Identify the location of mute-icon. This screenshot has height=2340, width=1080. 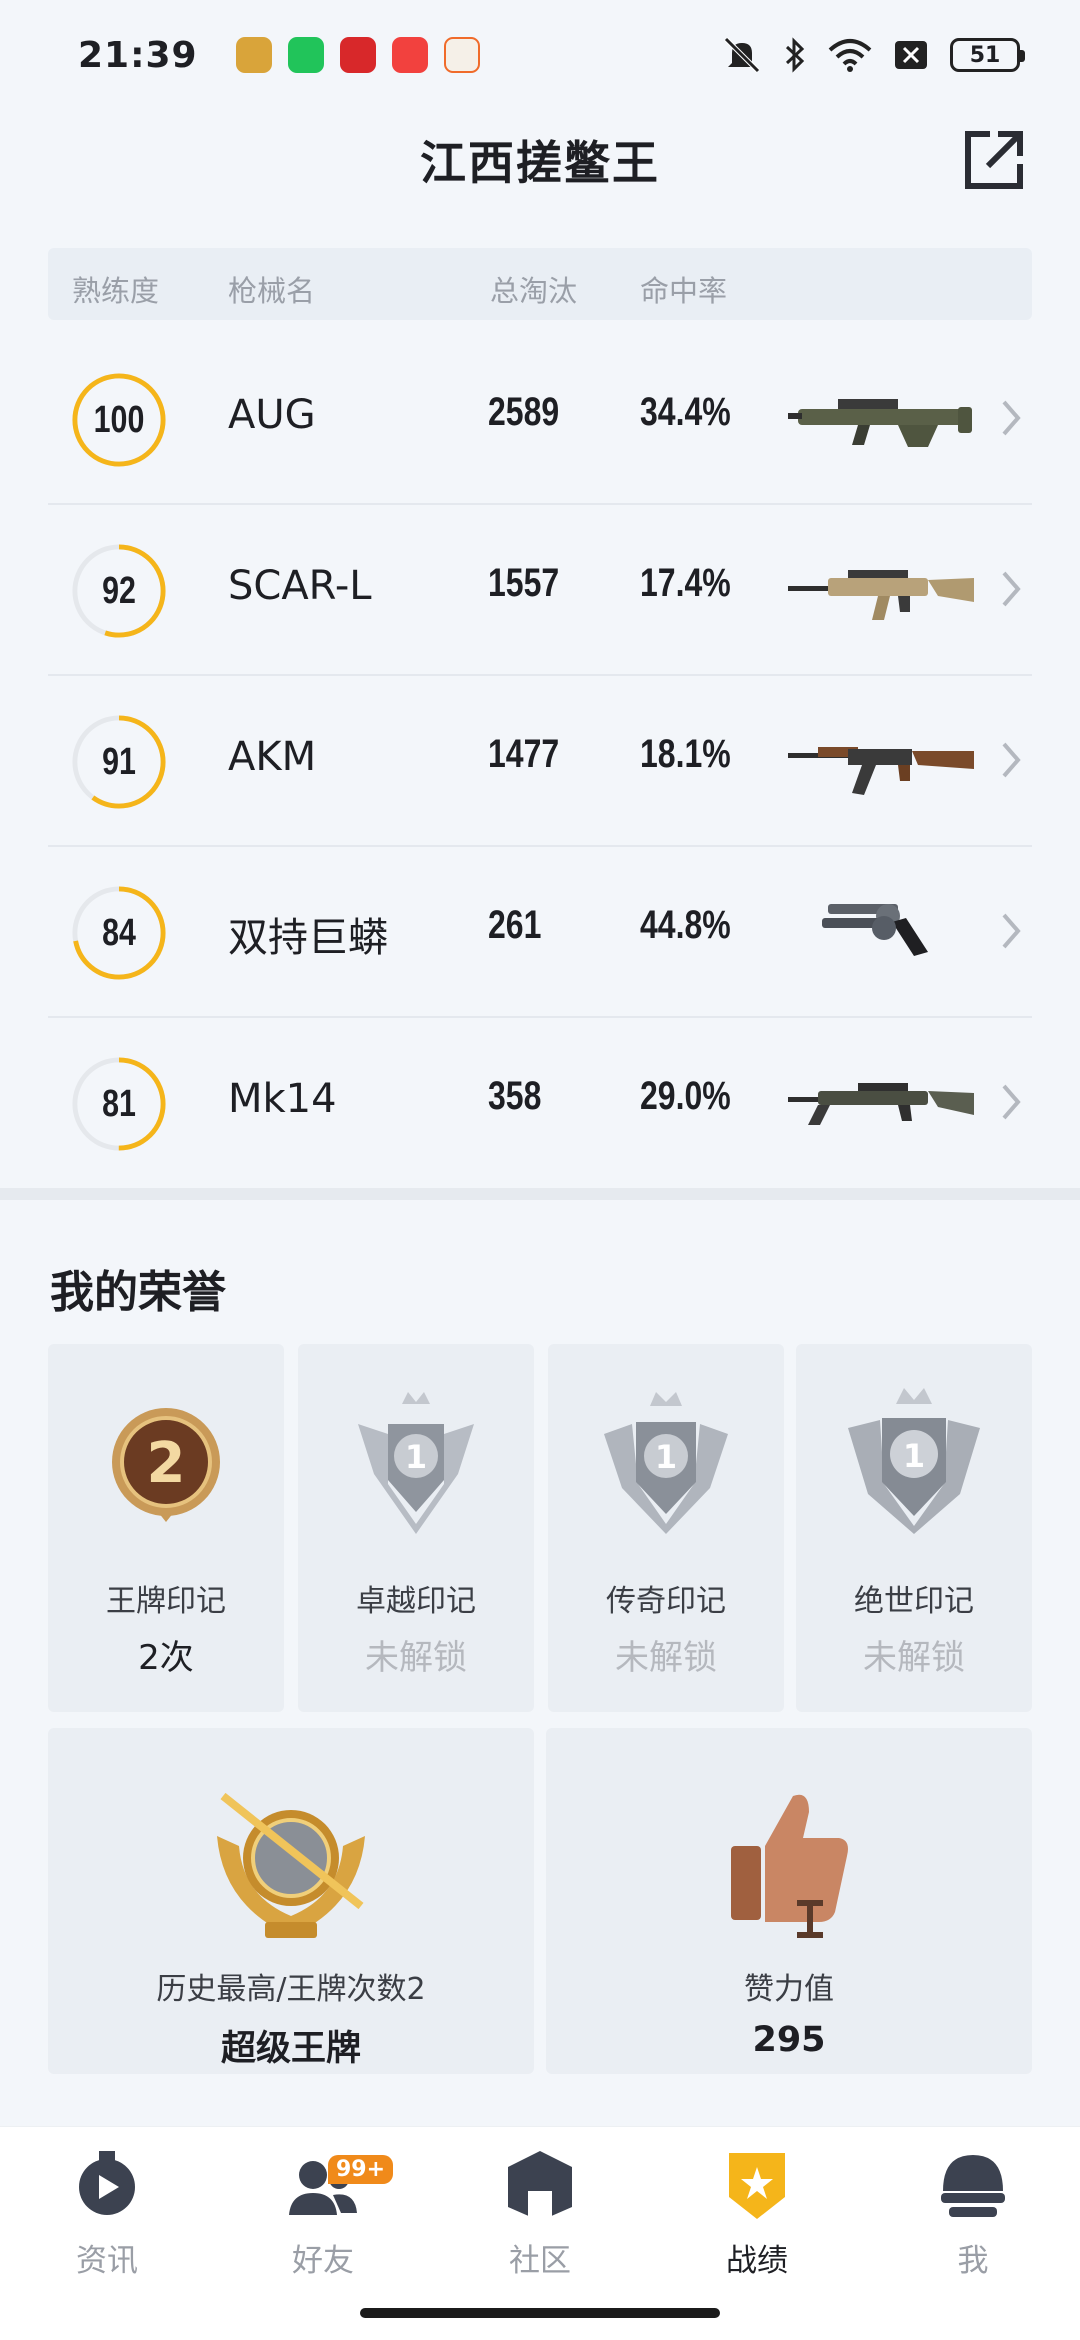
(742, 55).